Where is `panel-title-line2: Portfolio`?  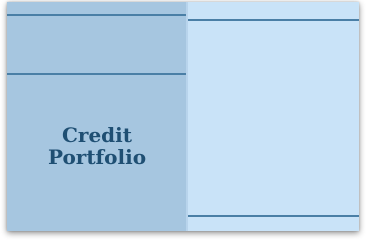
panel-title-line2: Portfolio is located at coordinates (97, 157).